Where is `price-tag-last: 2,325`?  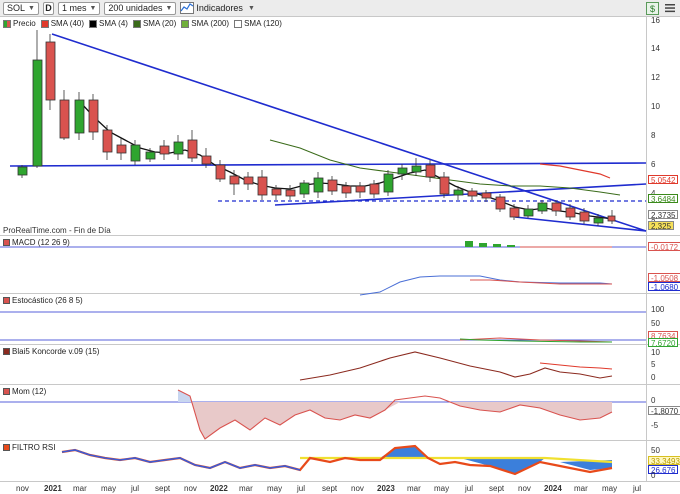 price-tag-last: 2,325 is located at coordinates (661, 226).